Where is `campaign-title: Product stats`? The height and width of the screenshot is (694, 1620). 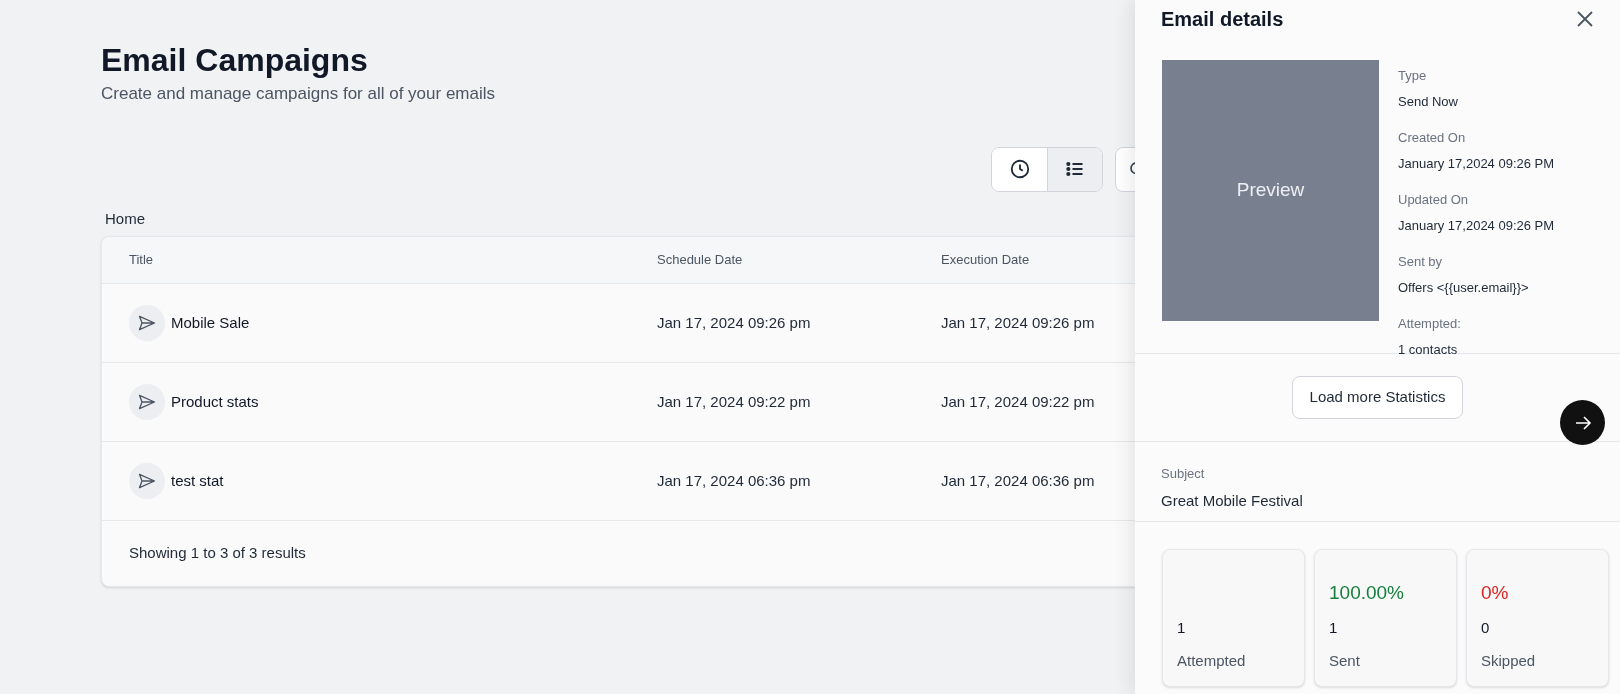
campaign-title: Product stats is located at coordinates (215, 402).